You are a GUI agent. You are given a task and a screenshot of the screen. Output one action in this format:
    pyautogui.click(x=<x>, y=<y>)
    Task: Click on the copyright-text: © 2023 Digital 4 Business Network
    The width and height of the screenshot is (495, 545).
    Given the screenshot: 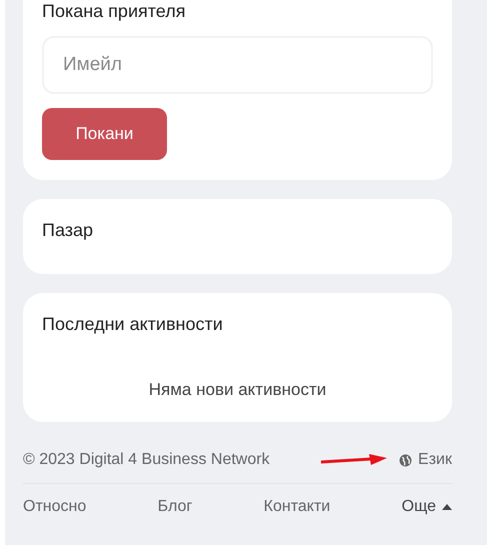 What is the action you would take?
    pyautogui.click(x=146, y=460)
    